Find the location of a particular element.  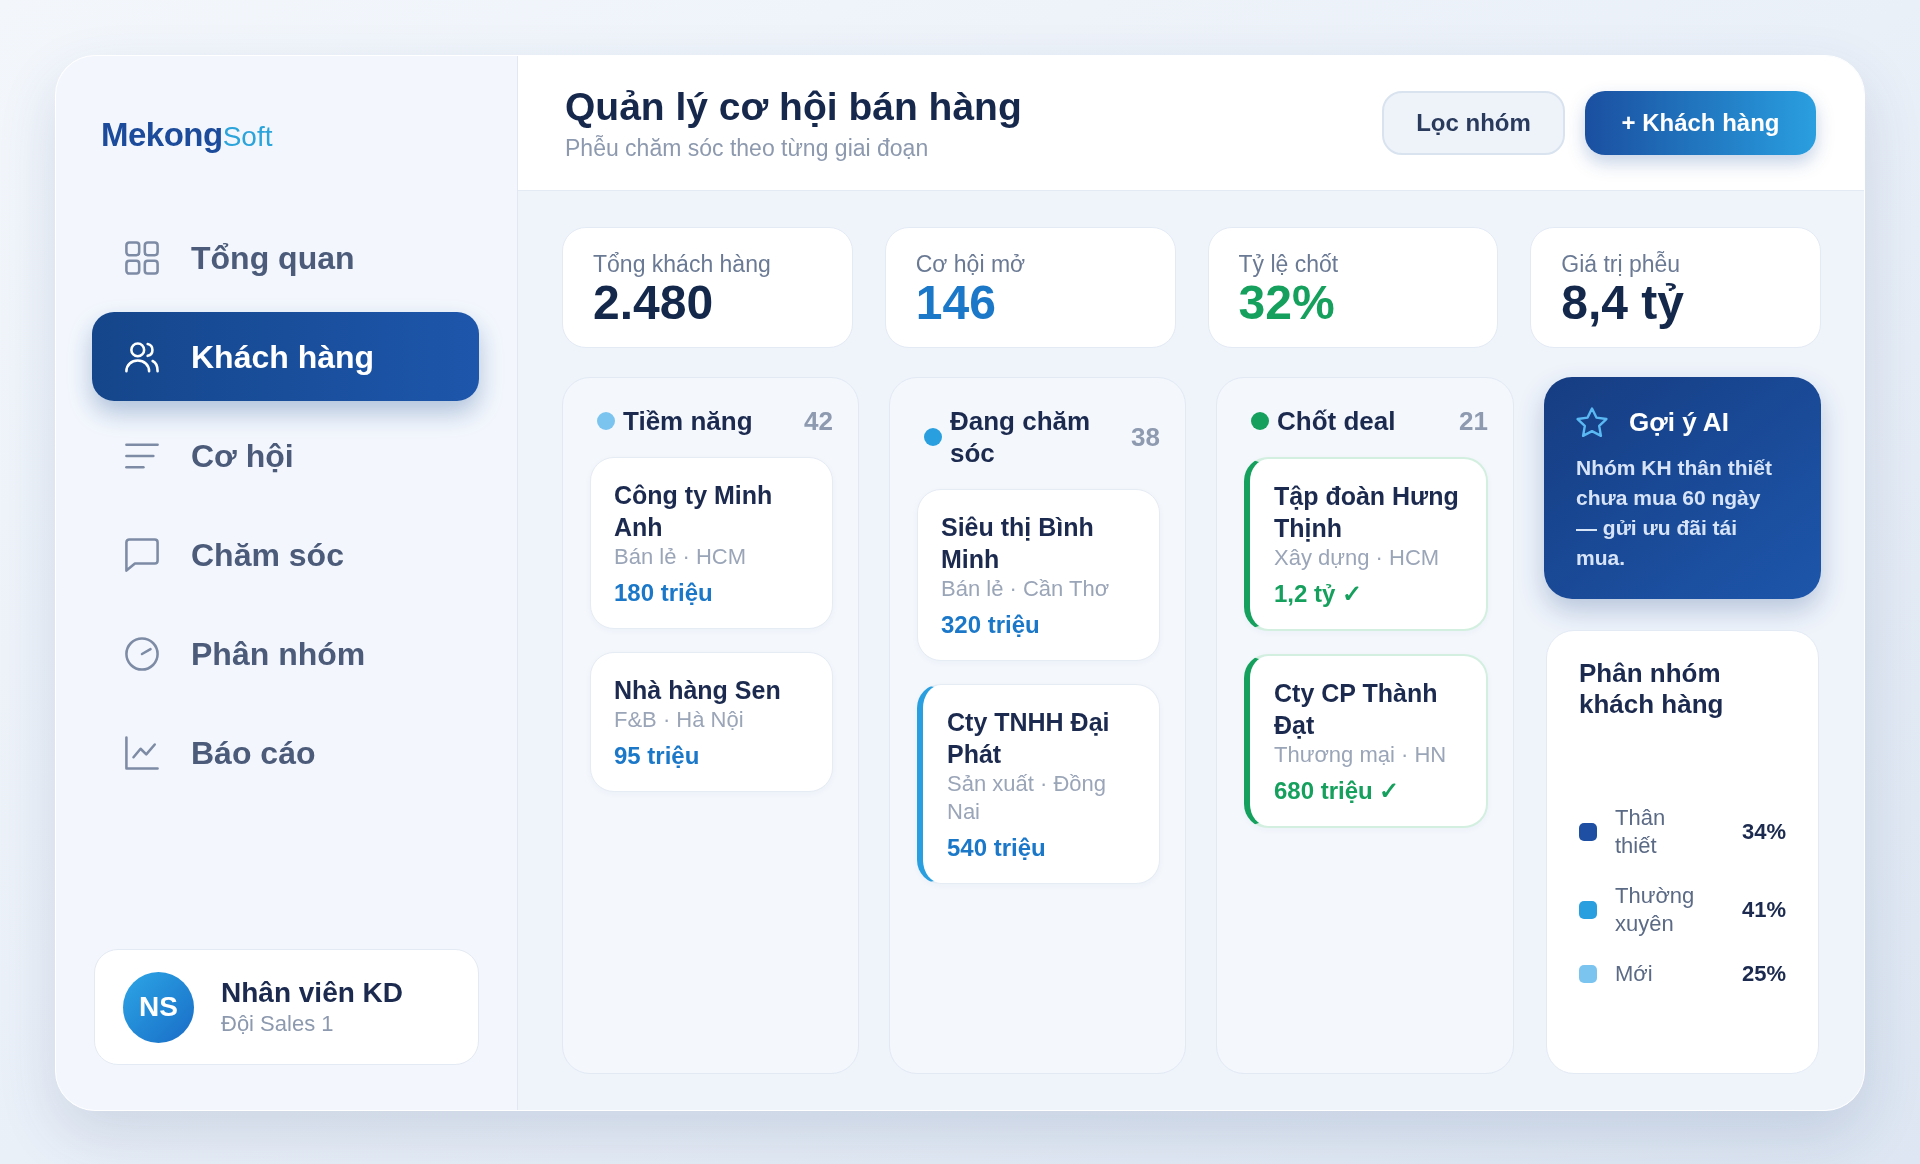

legend-label: Thân thiết is located at coordinates (1641, 832).